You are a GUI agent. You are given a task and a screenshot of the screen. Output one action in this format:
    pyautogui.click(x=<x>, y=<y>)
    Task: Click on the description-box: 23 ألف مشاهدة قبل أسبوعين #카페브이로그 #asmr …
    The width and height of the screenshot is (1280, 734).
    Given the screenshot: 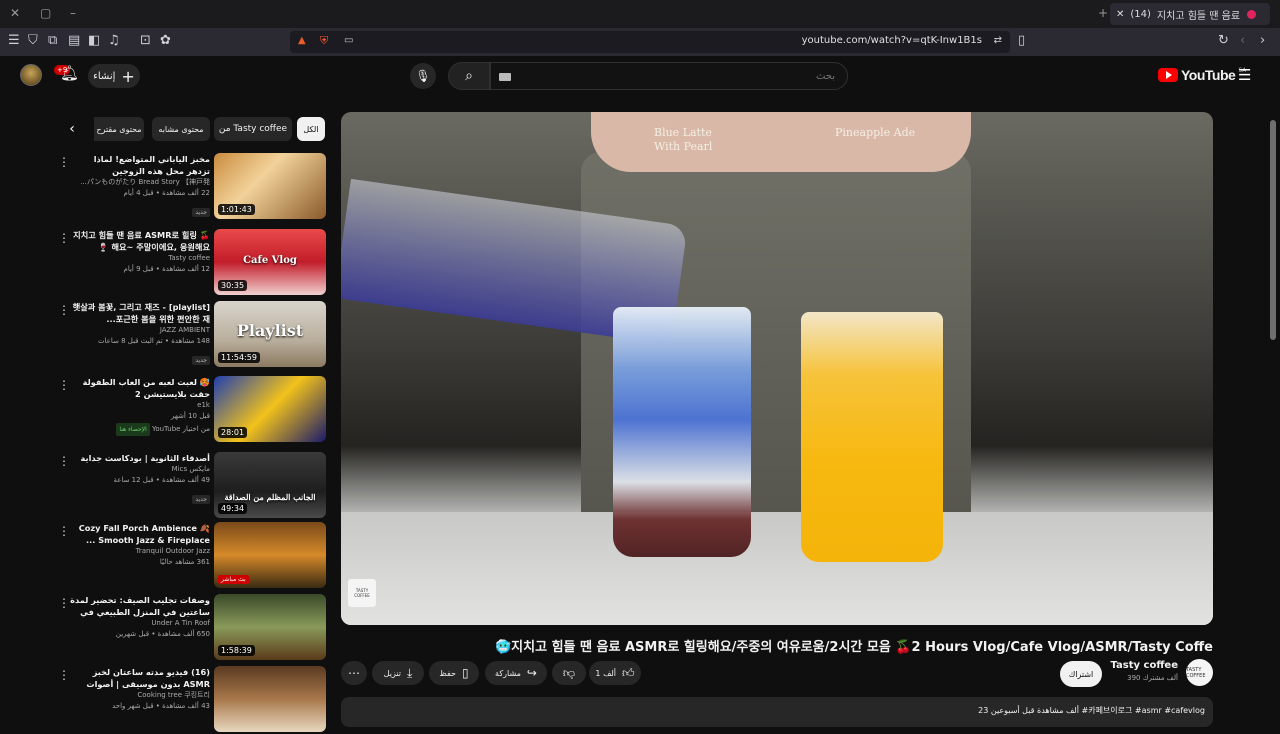 What is the action you would take?
    pyautogui.click(x=777, y=712)
    